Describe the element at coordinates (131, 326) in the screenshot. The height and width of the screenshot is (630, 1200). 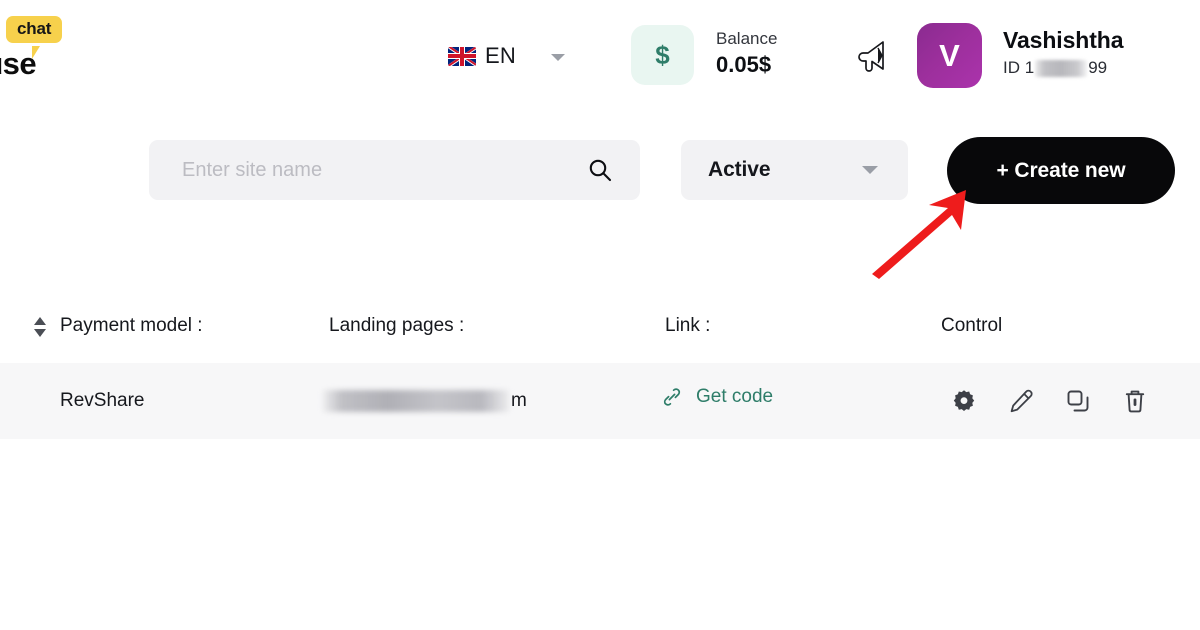
I see `column-header-payment-model: Payment model :` at that location.